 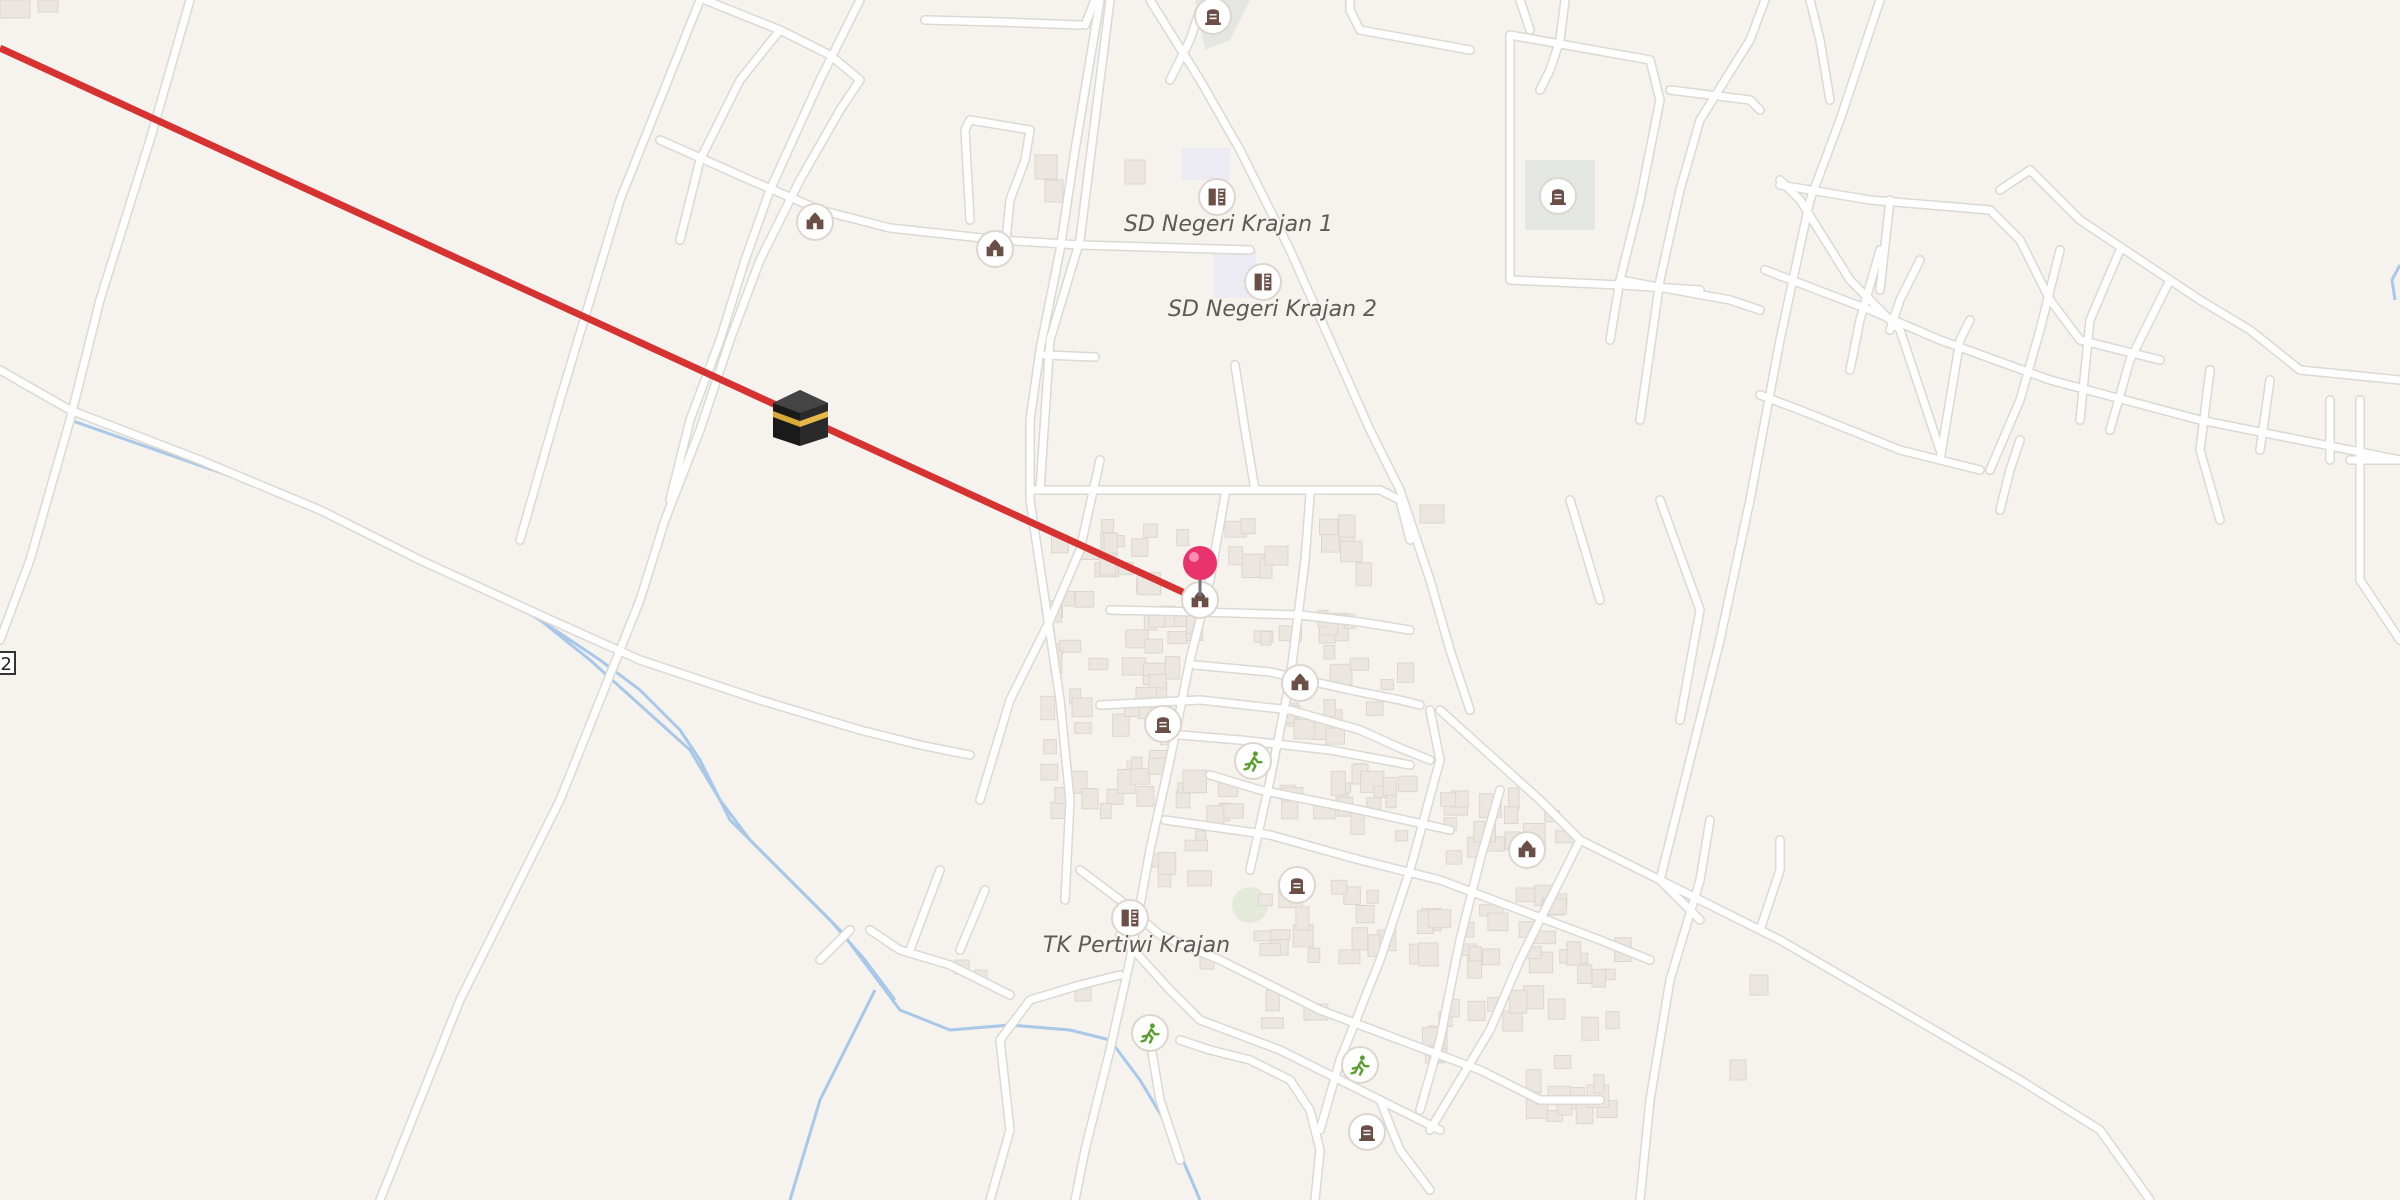 I want to click on school-label: TK Pertiwi Krajan, so click(x=1137, y=945).